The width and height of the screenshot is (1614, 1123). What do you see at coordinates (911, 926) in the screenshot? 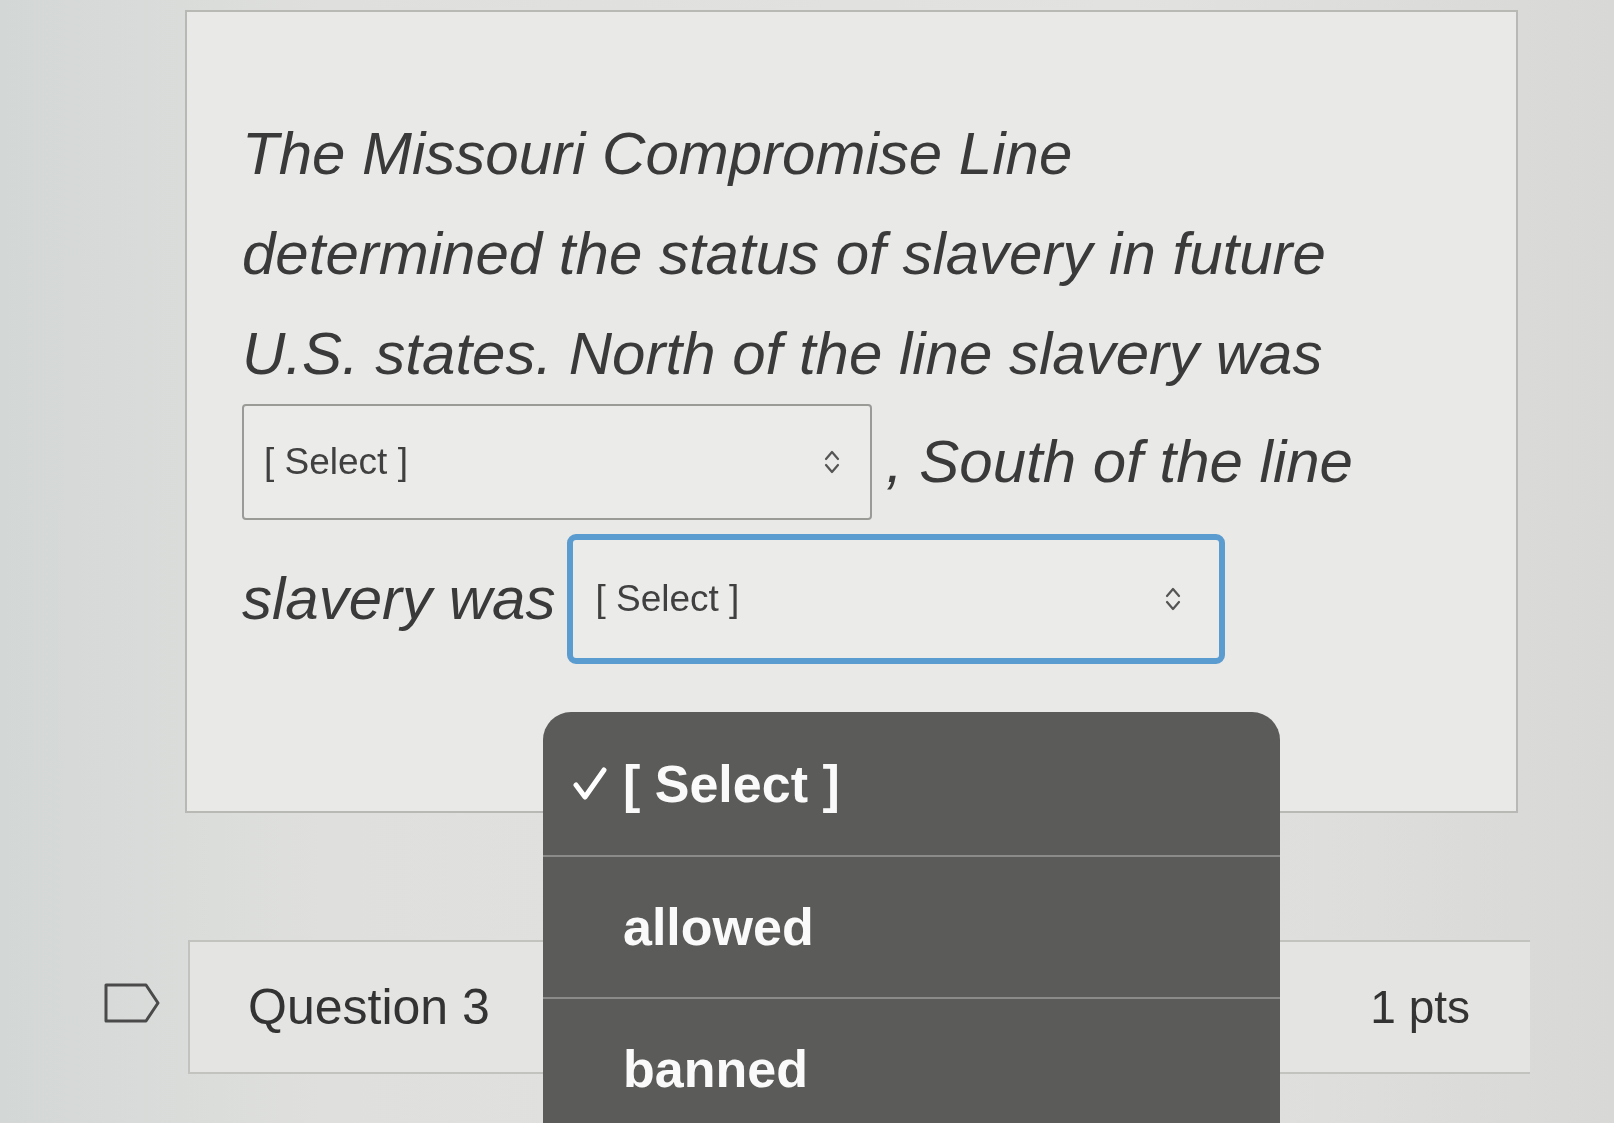
I see `dropdown-option: allowed` at bounding box center [911, 926].